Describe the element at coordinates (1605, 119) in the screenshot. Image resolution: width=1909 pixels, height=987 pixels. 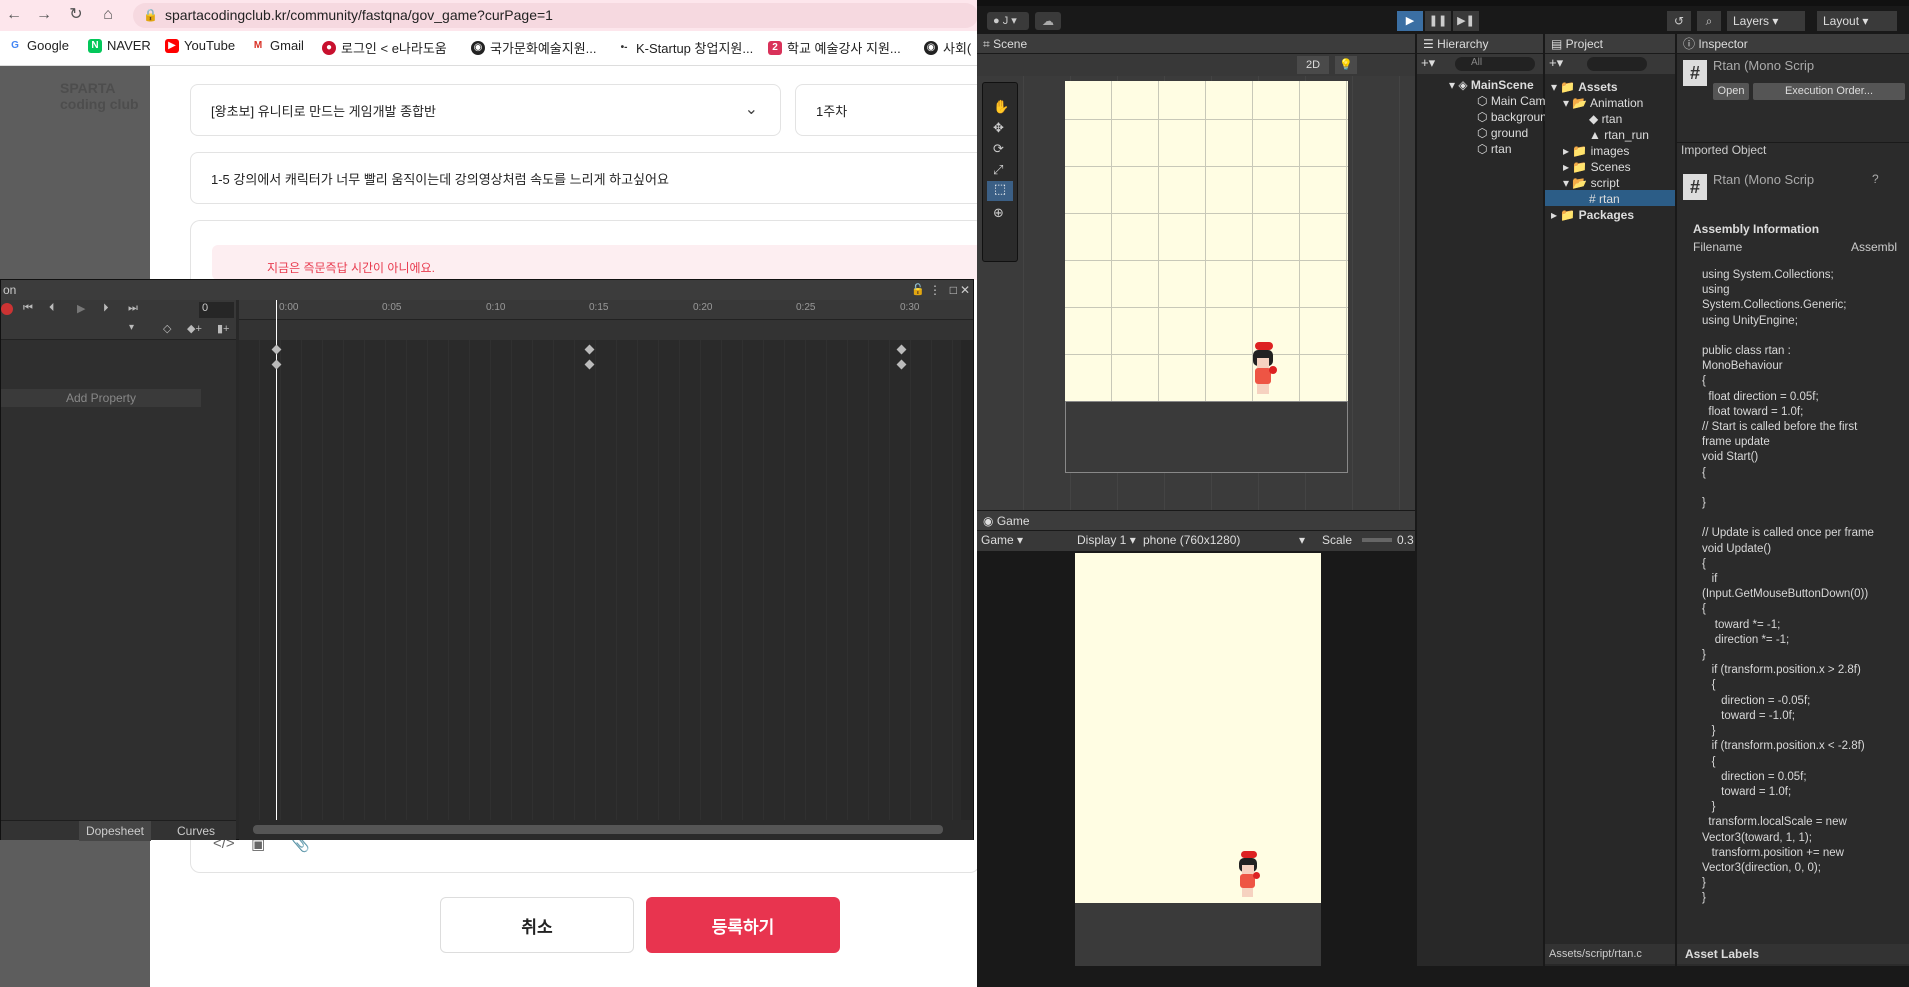
I see `asset-anim-rtan: ◆ rtan` at that location.